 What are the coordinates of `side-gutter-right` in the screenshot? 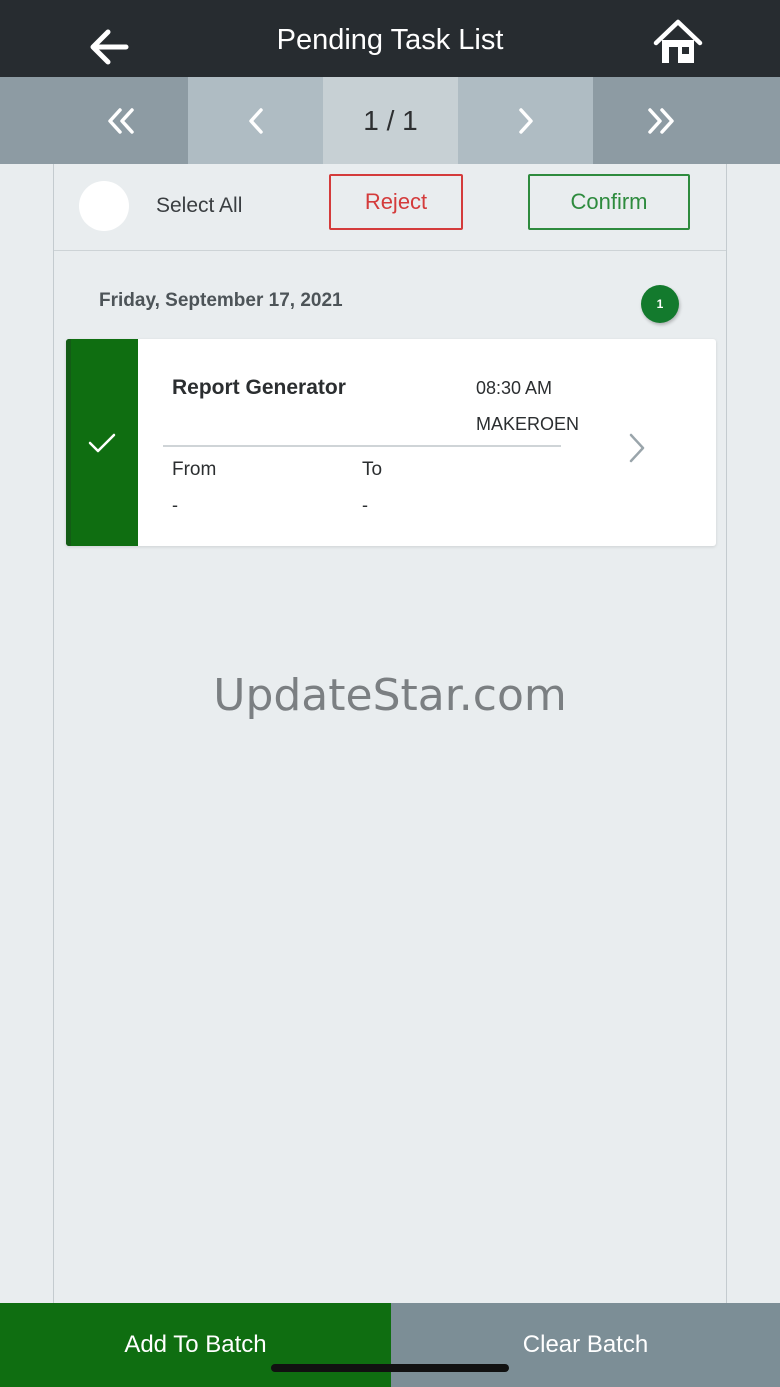 It's located at (753, 733).